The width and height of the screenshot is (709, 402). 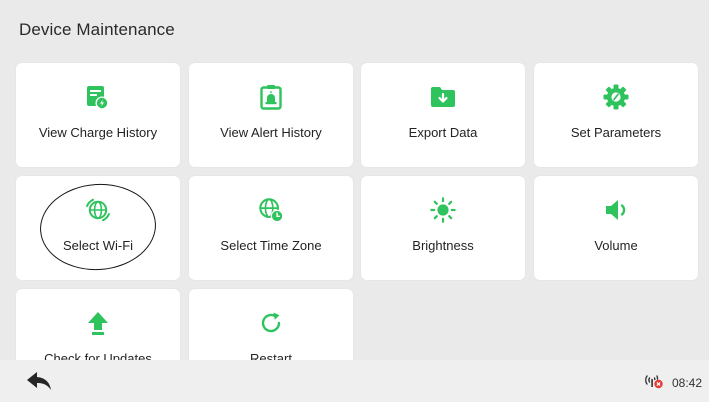 What do you see at coordinates (616, 115) in the screenshot?
I see `set-parameters-button: Set Parameters` at bounding box center [616, 115].